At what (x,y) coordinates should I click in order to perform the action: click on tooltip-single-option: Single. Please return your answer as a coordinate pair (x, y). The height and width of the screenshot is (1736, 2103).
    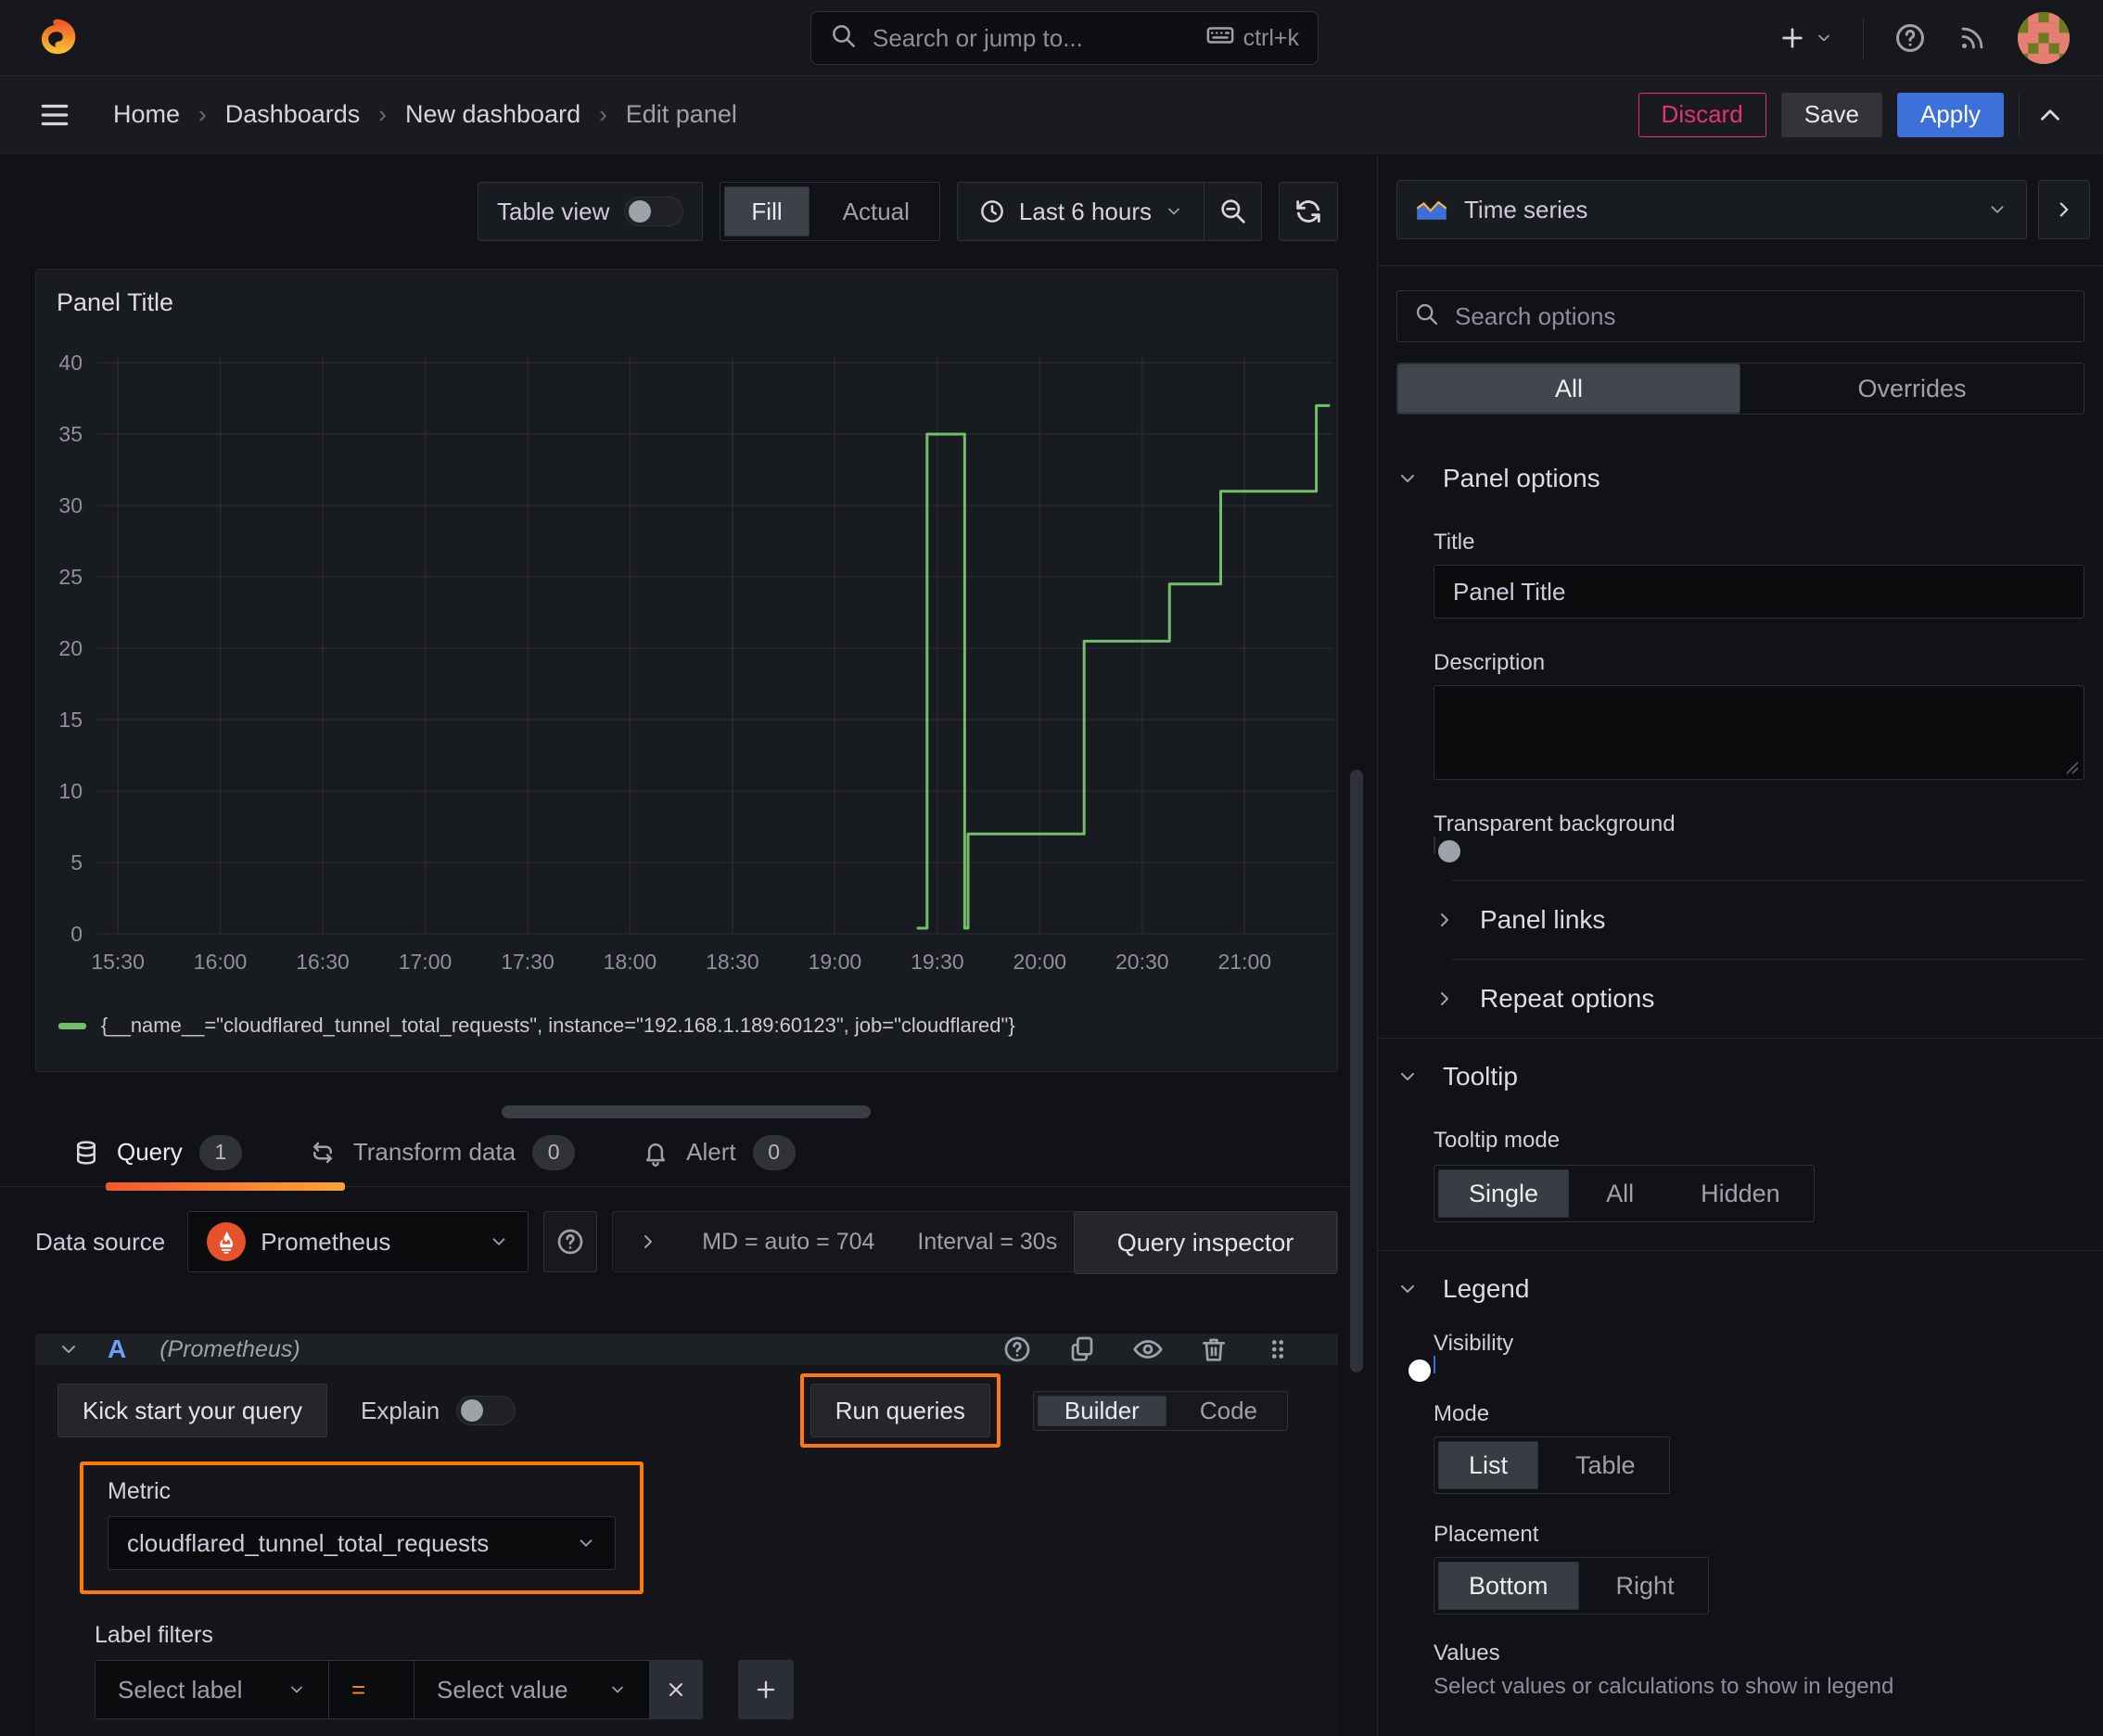
    Looking at the image, I should click on (1504, 1193).